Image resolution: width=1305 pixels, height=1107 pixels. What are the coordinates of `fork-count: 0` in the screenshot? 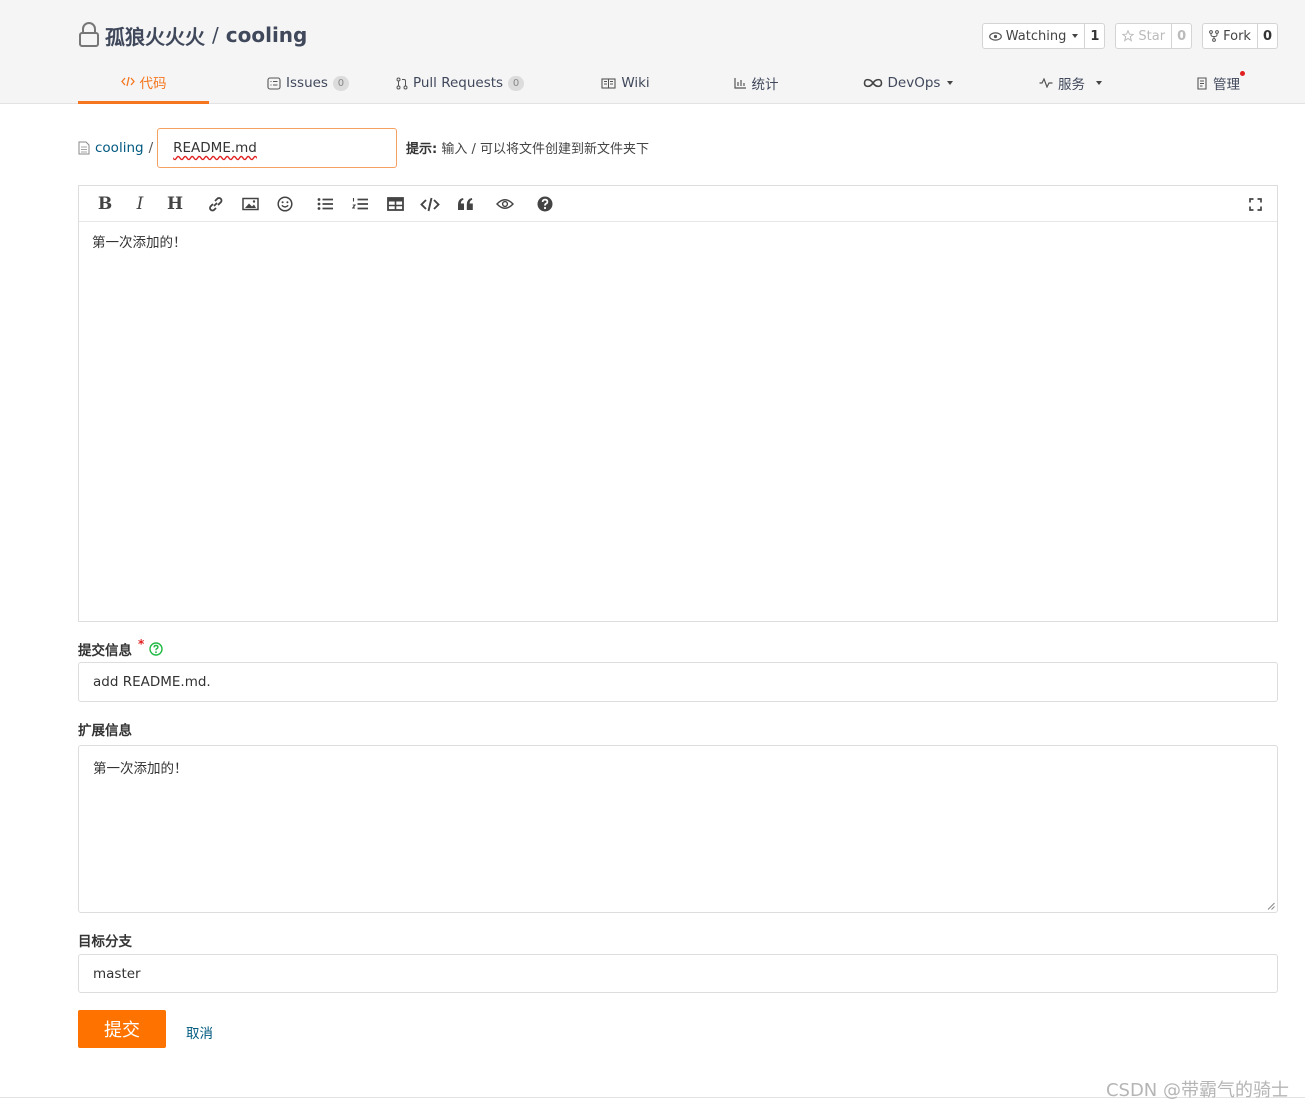 It's located at (1266, 36).